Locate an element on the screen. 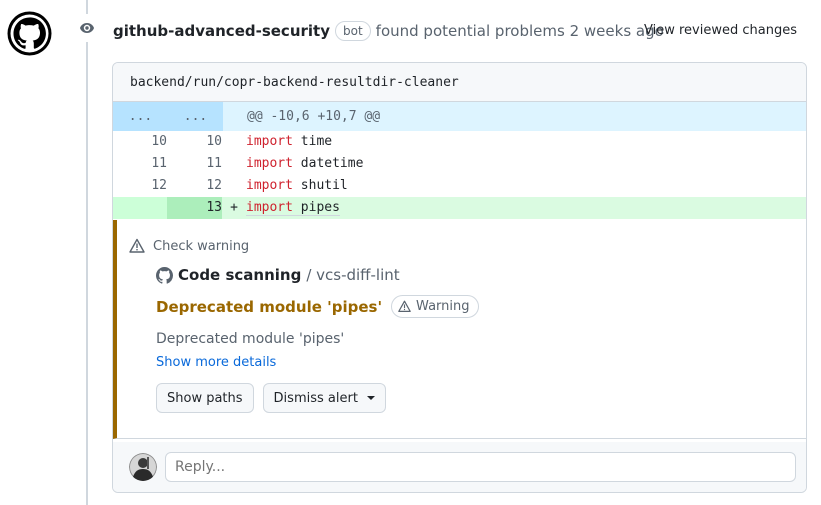 The width and height of the screenshot is (821, 505). scan-rule-name: / vcs-diff-lint is located at coordinates (353, 275).